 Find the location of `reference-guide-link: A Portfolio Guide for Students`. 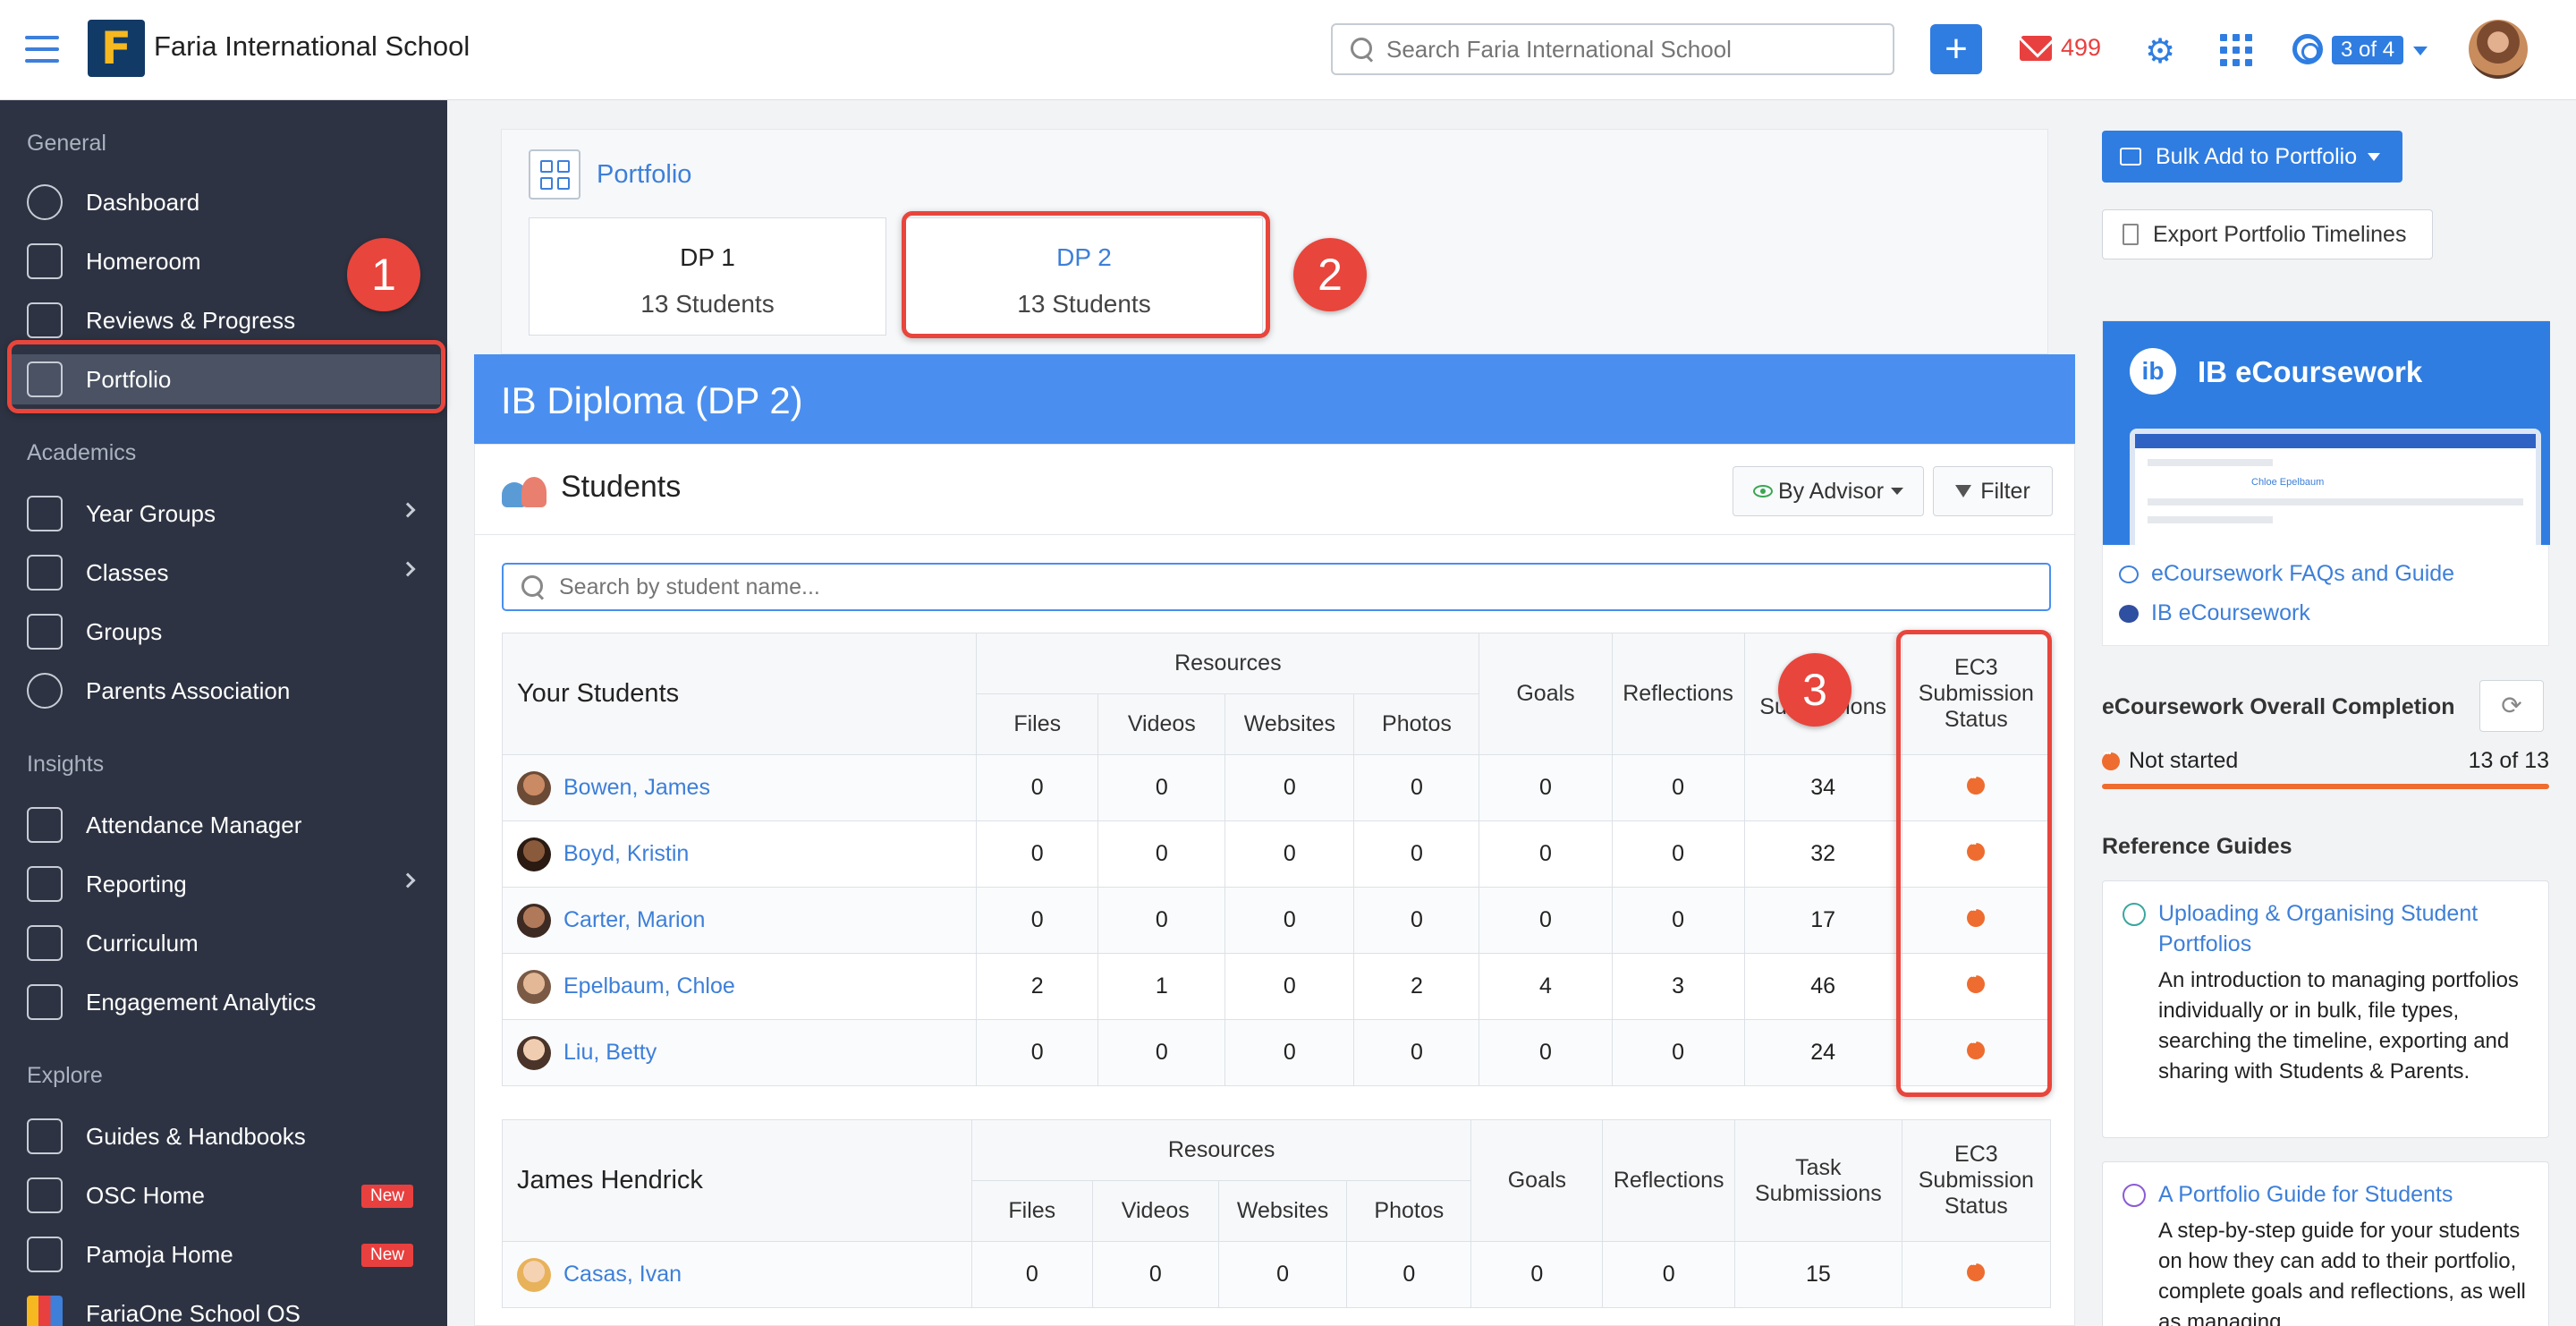

reference-guide-link: A Portfolio Guide for Students is located at coordinates (2346, 1195).